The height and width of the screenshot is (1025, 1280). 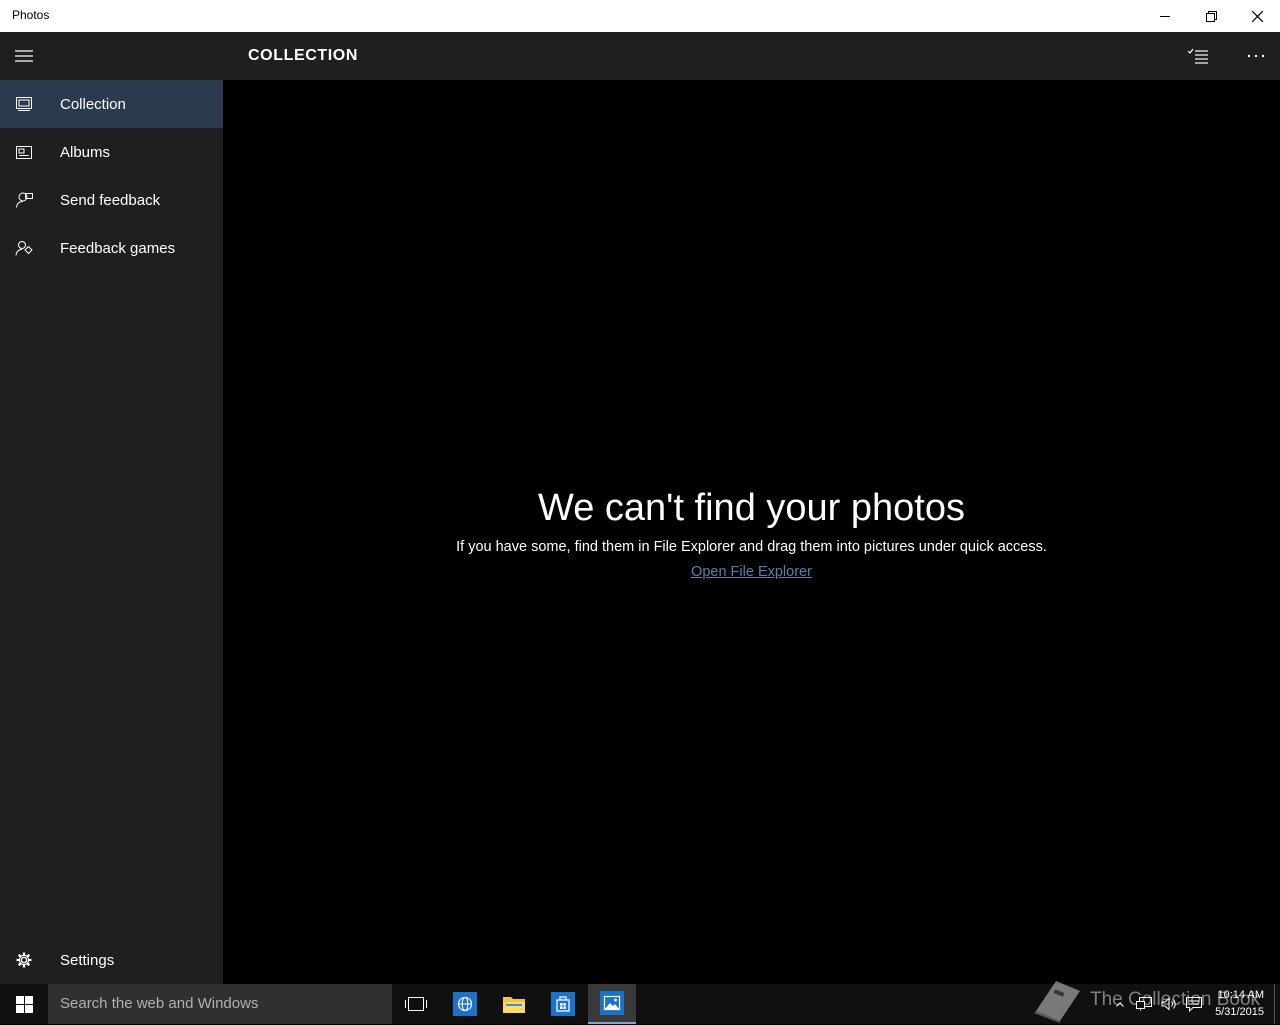 I want to click on select-list-icon, so click(x=1197, y=56).